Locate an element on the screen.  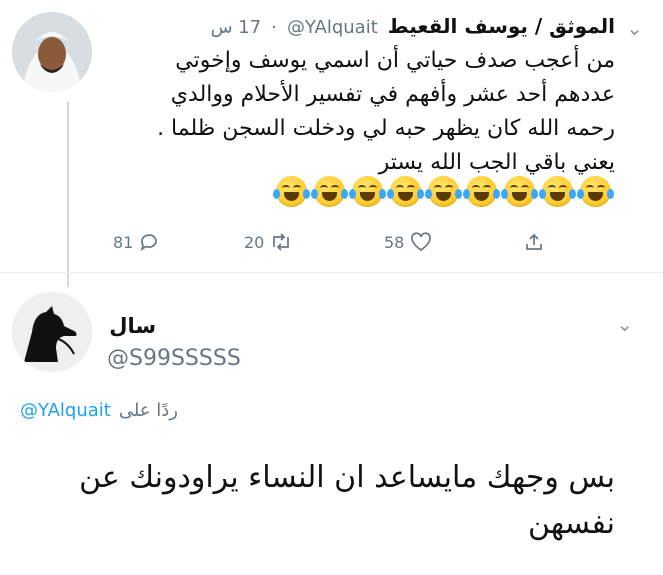
like-icon is located at coordinates (421, 242).